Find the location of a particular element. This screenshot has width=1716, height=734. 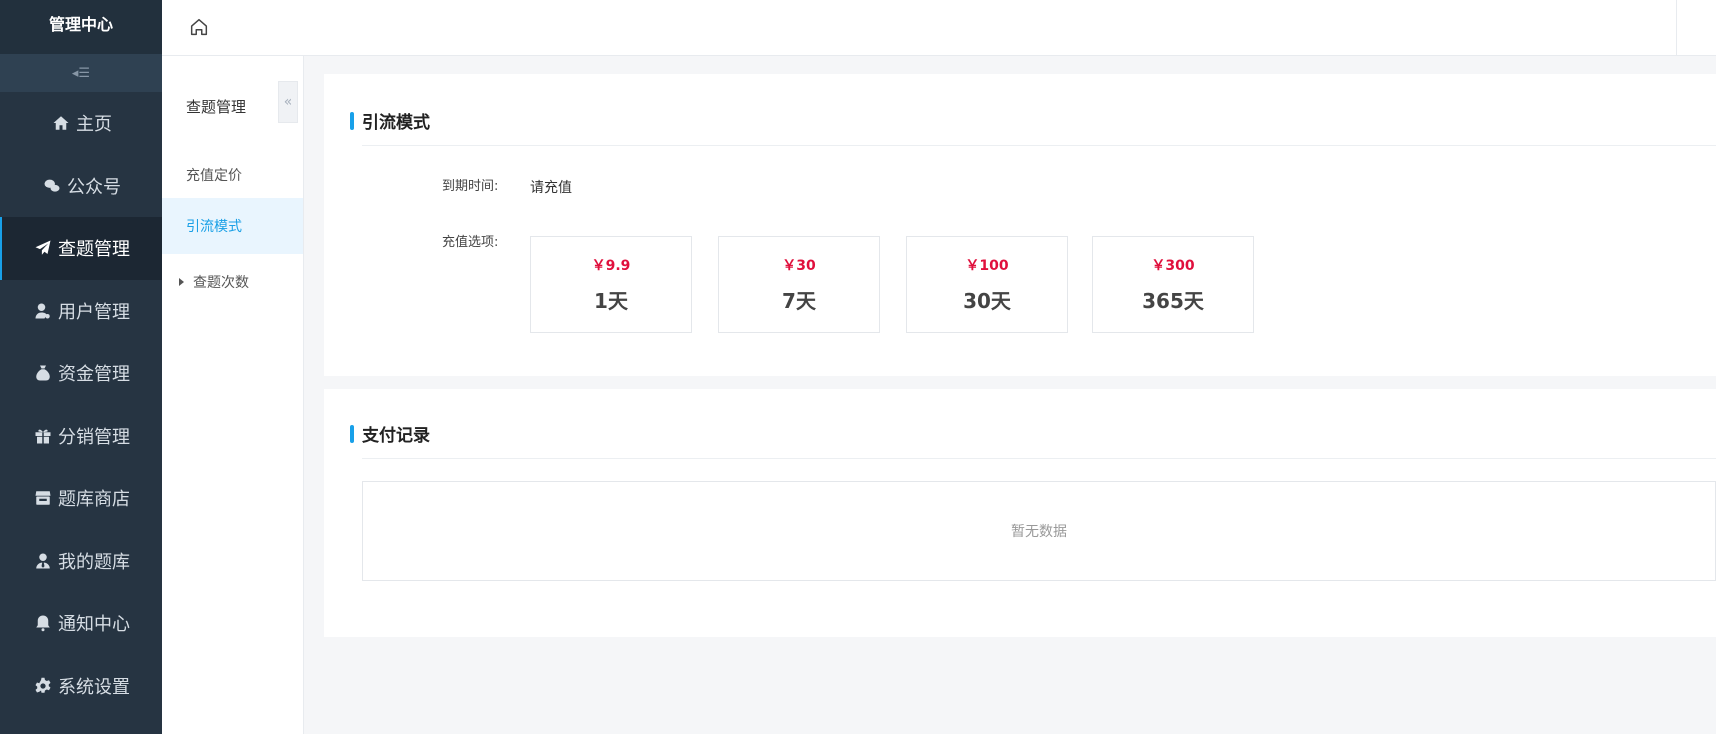

home-icon is located at coordinates (61, 123).